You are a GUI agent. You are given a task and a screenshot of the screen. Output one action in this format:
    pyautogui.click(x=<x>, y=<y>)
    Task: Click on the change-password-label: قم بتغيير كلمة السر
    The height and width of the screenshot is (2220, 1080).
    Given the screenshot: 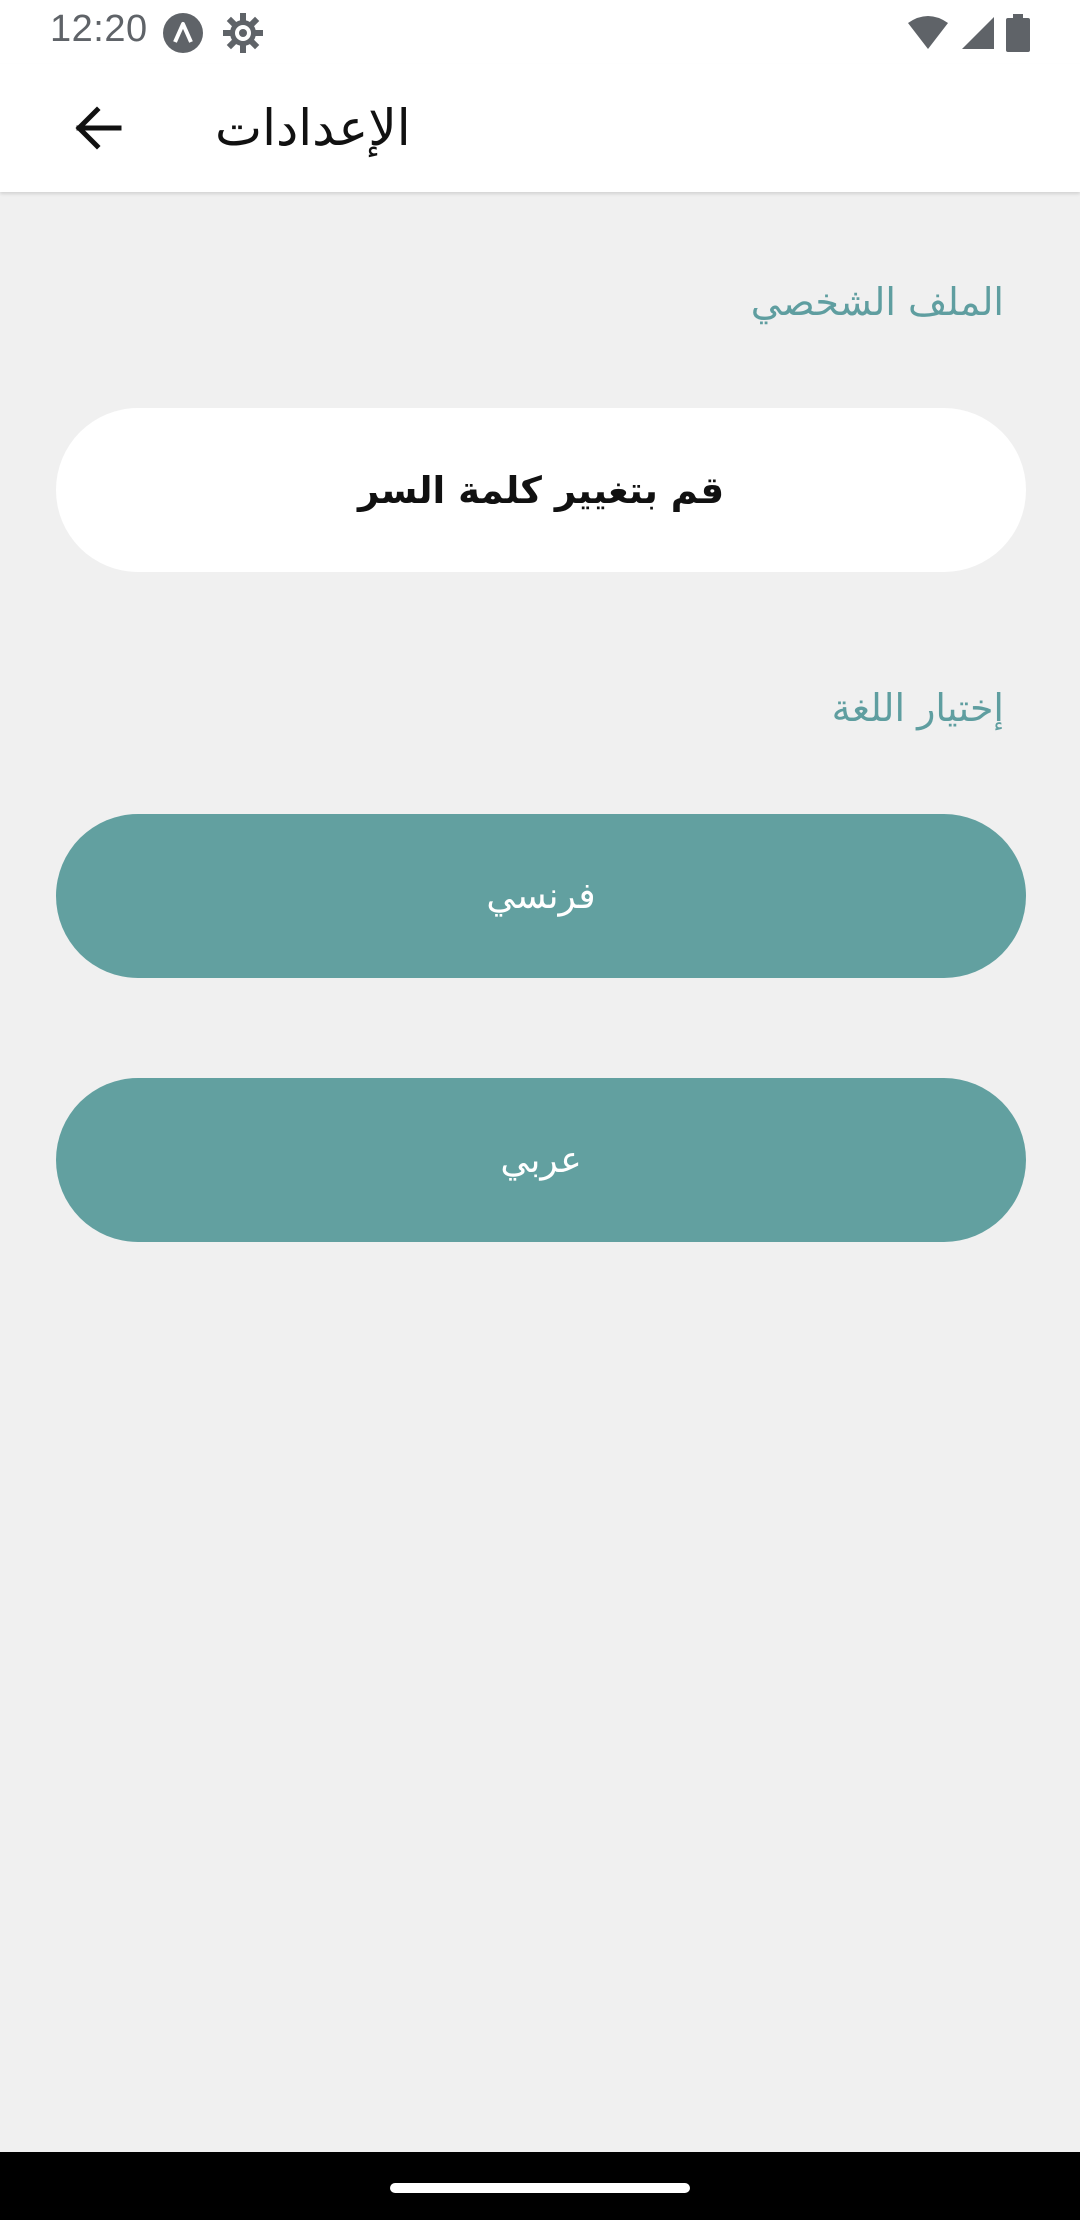 What is the action you would take?
    pyautogui.click(x=541, y=490)
    